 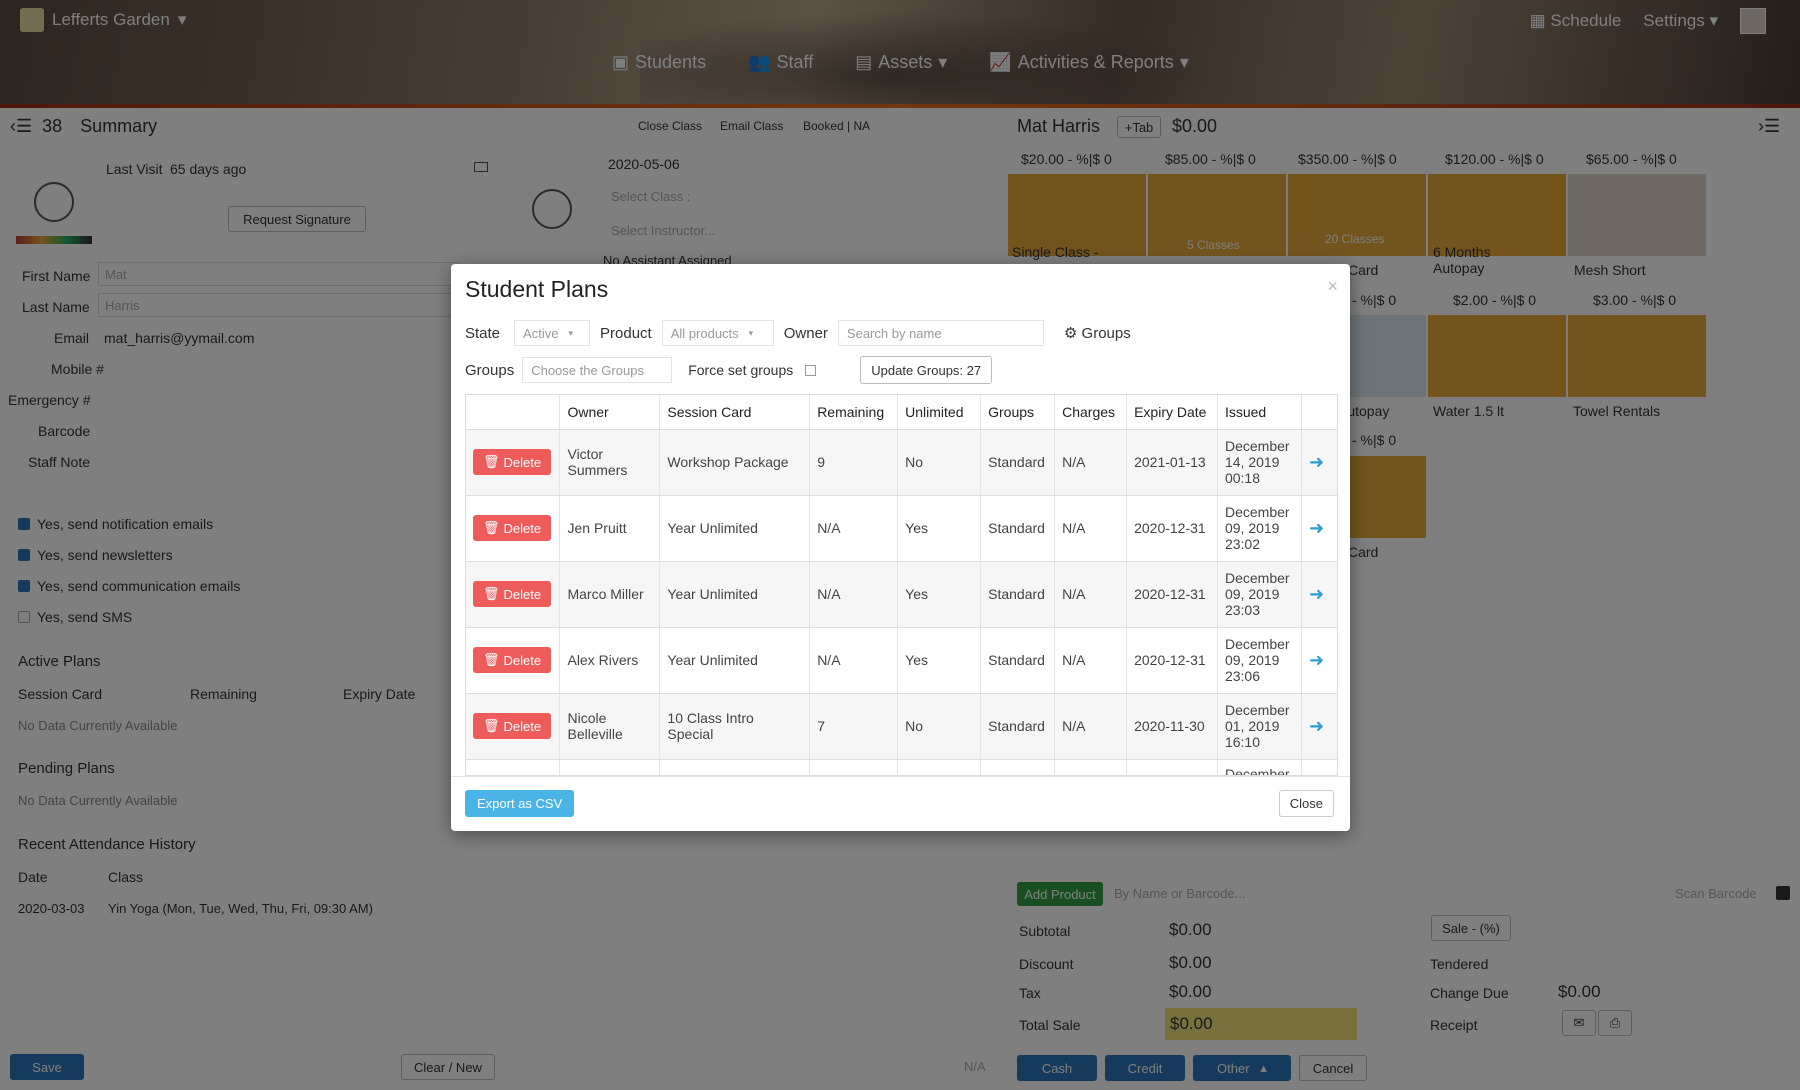 What do you see at coordinates (1018, 412) in the screenshot?
I see `col-groups: Groups` at bounding box center [1018, 412].